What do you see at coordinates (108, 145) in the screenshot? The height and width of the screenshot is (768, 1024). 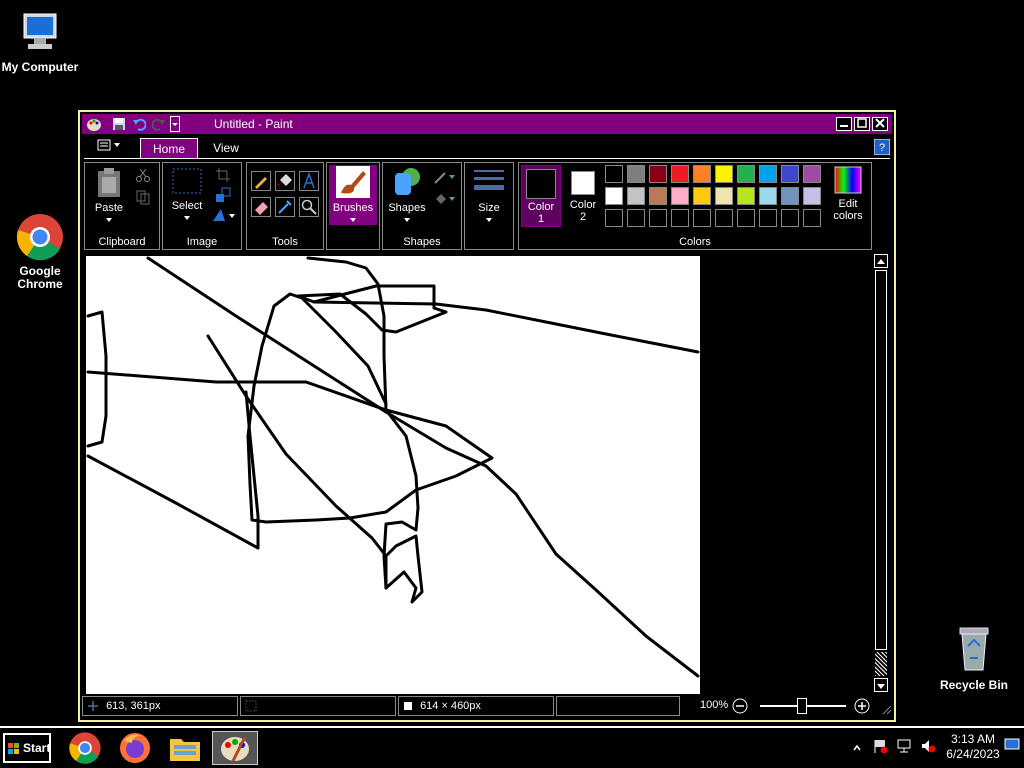 I see `file-menu-icon` at bounding box center [108, 145].